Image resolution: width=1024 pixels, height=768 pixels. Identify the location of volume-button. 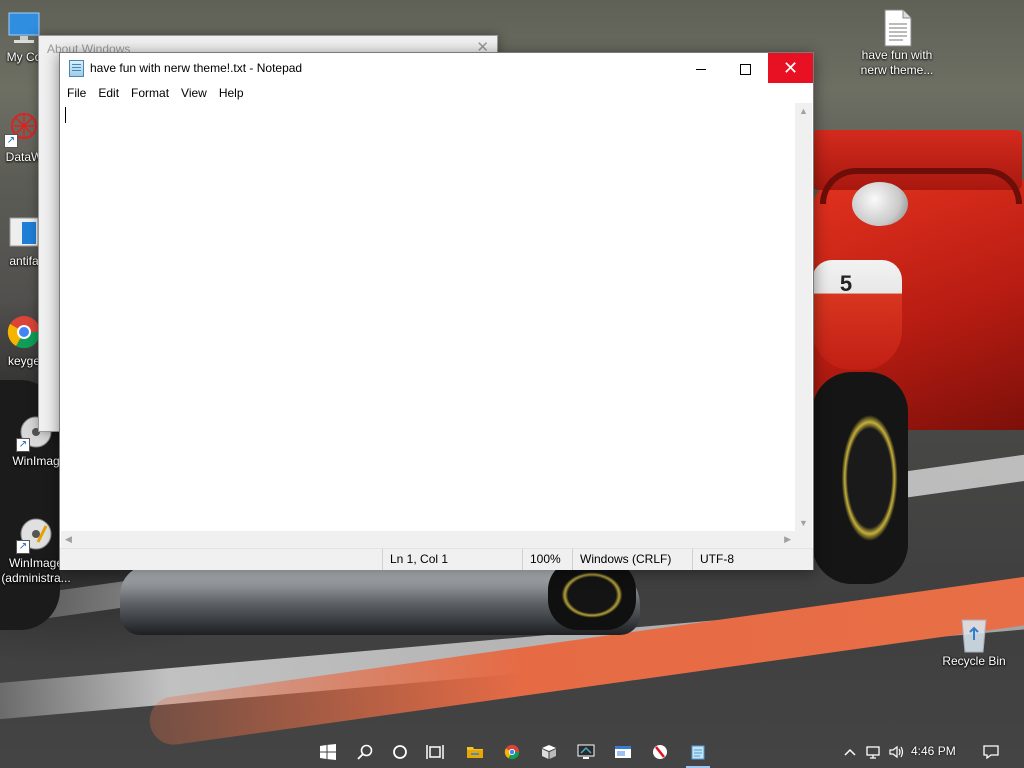
(897, 752).